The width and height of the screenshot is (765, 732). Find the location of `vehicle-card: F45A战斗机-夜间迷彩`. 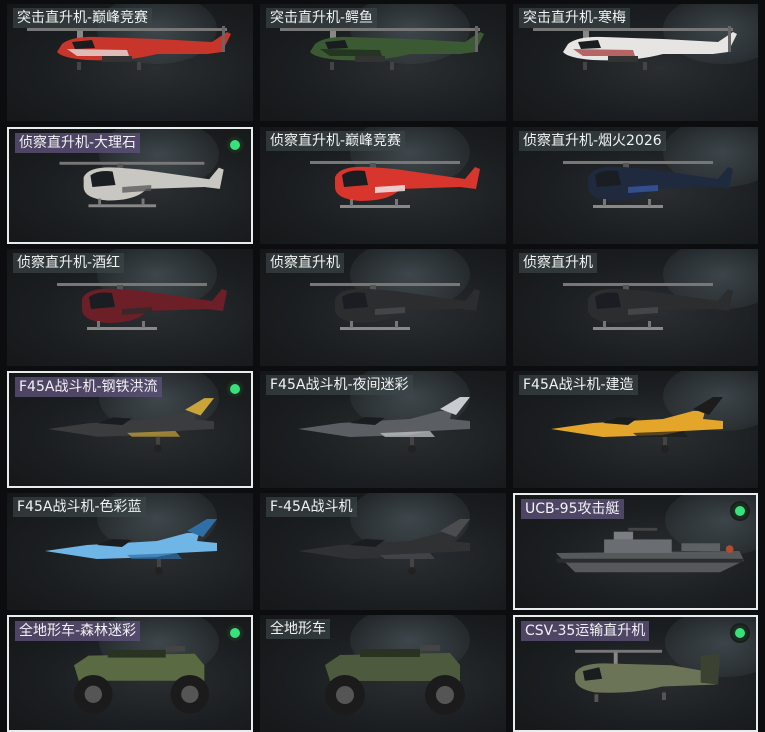

vehicle-card: F45A战斗机-夜间迷彩 is located at coordinates (383, 429).